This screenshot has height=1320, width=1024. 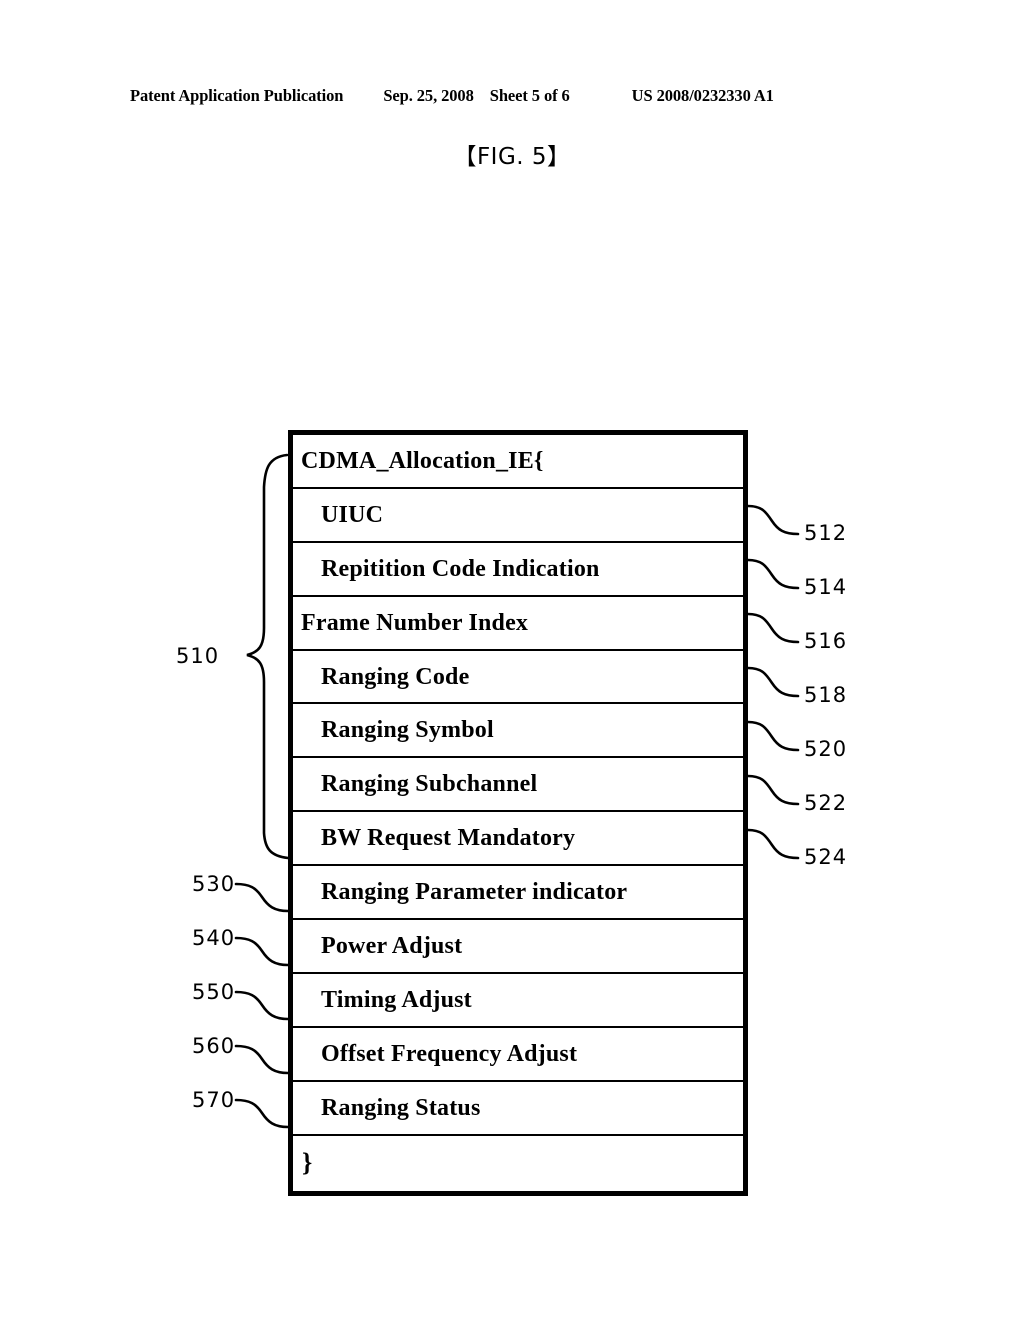 What do you see at coordinates (407, 730) in the screenshot?
I see `ie-row-label: Ranging Symbol` at bounding box center [407, 730].